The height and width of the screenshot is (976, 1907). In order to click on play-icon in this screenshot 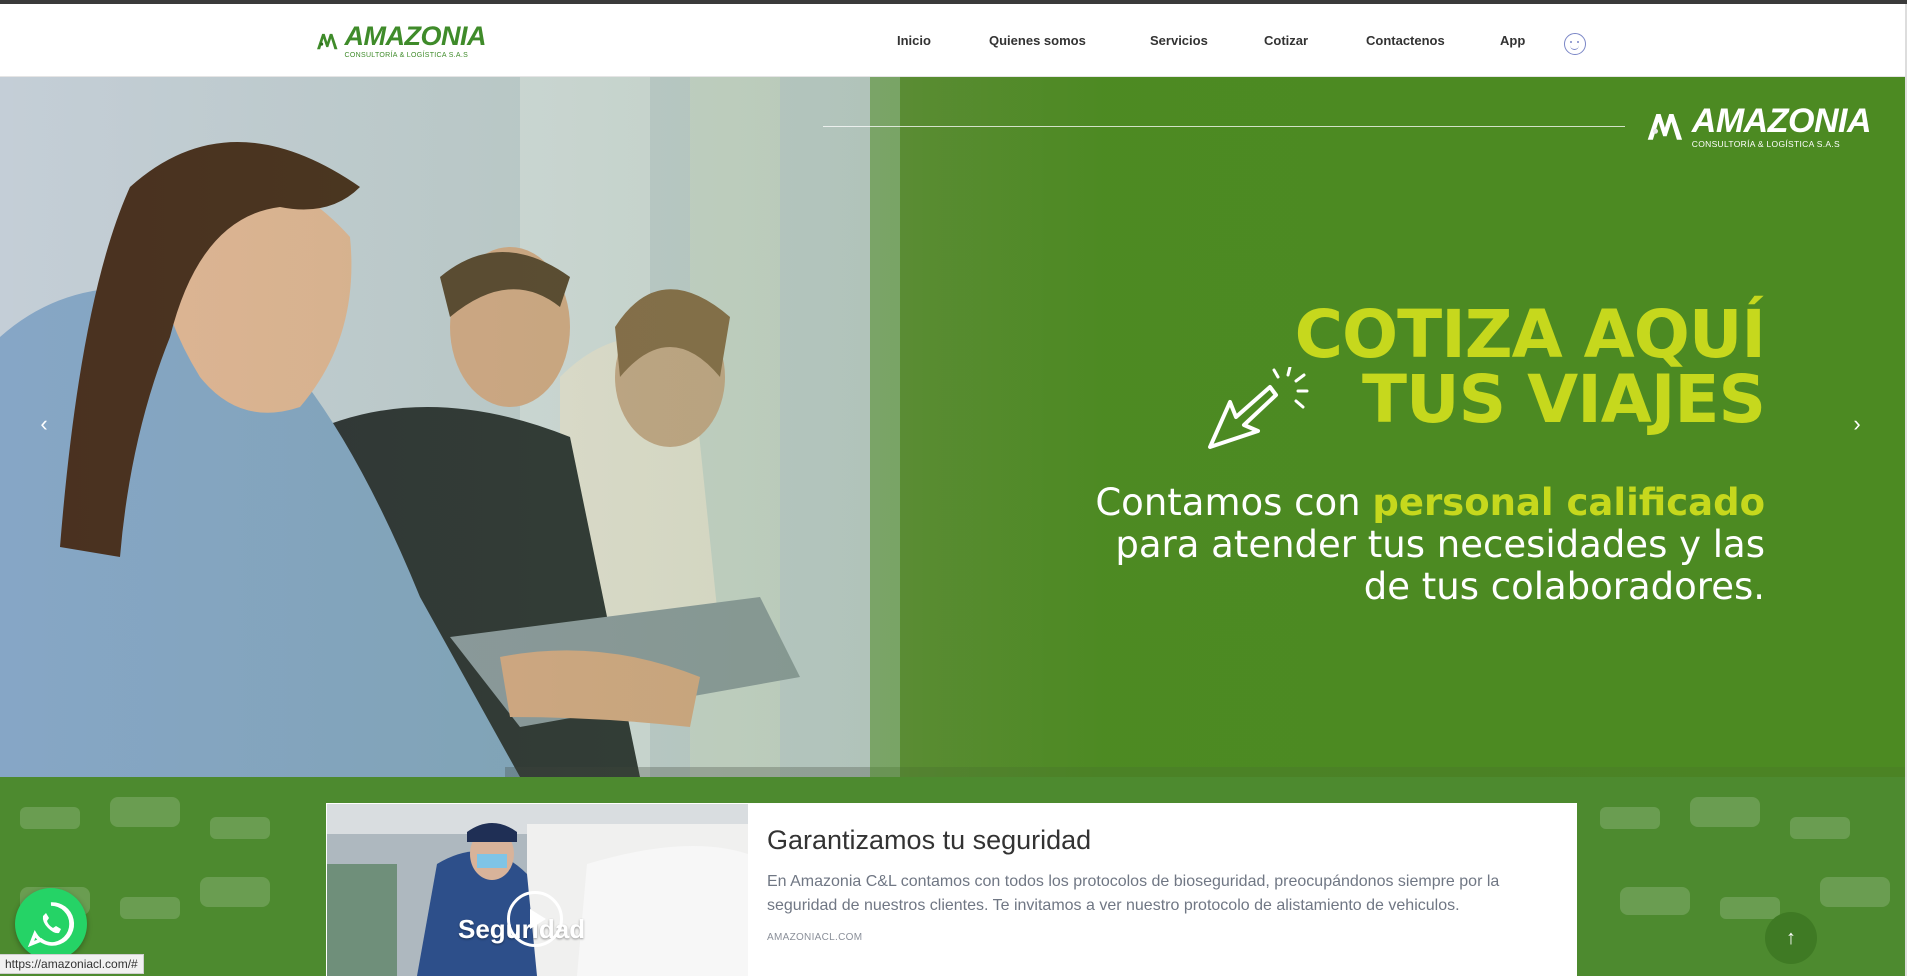, I will do `click(535, 919)`.